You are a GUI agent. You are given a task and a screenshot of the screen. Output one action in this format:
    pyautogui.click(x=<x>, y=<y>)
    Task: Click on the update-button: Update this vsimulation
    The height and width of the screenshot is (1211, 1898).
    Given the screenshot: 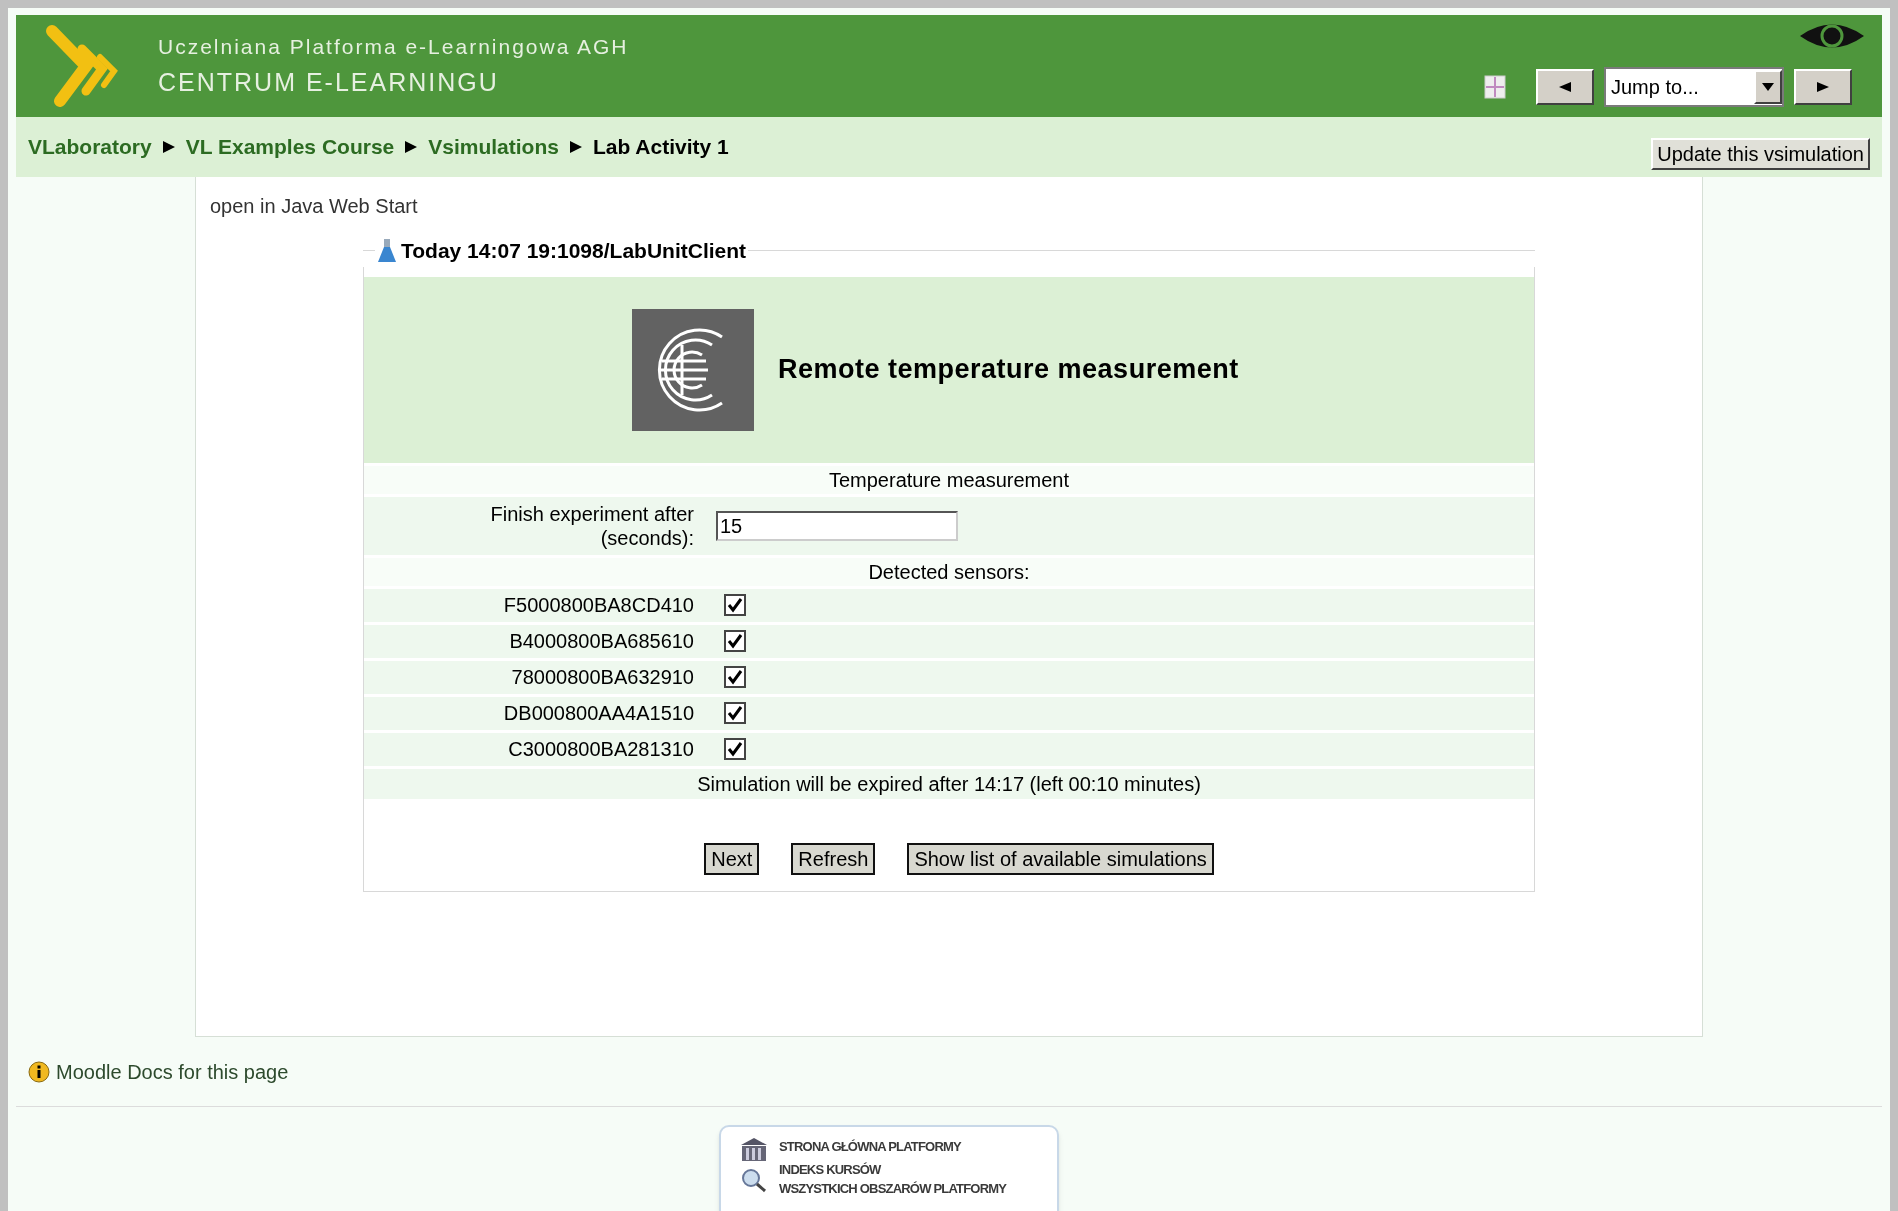 What is the action you would take?
    pyautogui.click(x=1760, y=154)
    